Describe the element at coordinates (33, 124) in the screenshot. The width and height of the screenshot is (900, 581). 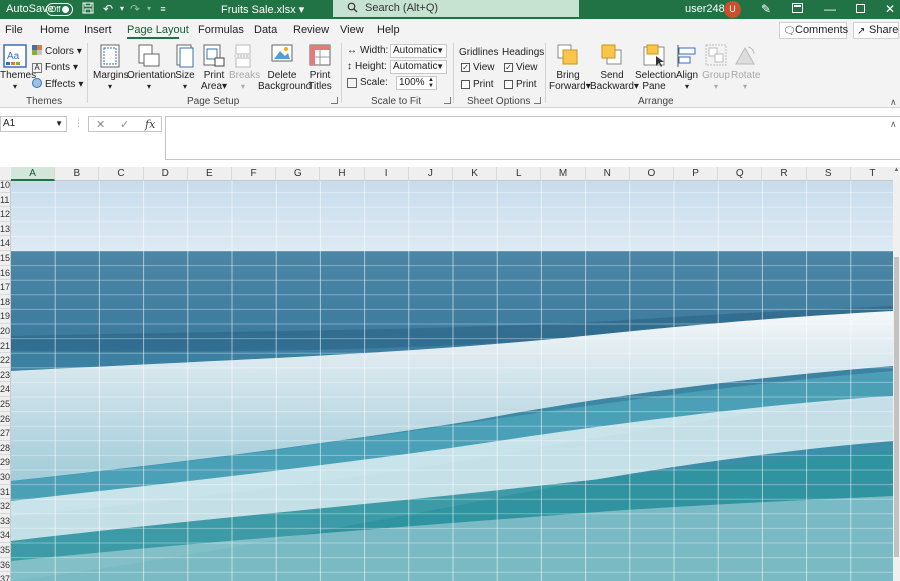
I see `name-box: A1 ▼` at that location.